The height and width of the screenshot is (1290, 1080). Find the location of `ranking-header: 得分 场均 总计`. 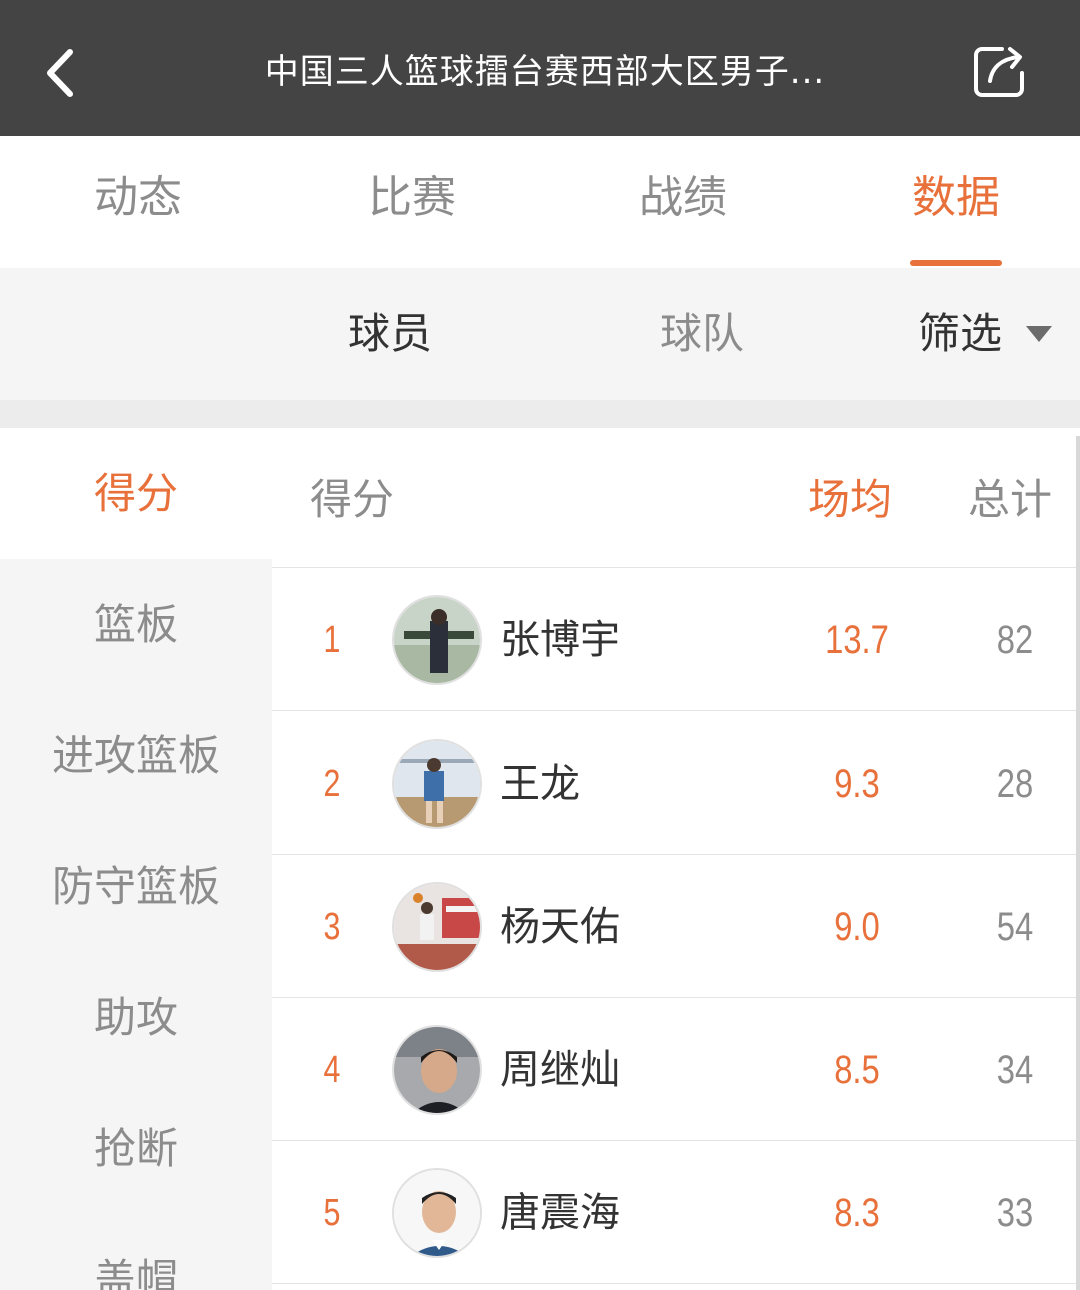

ranking-header: 得分 场均 总计 is located at coordinates (676, 498).